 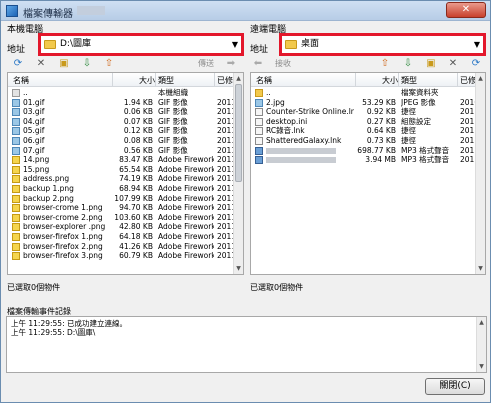 I want to click on table-row: 01.gif 1.94 KB GIF 影像 2011, so click(x=120, y=103).